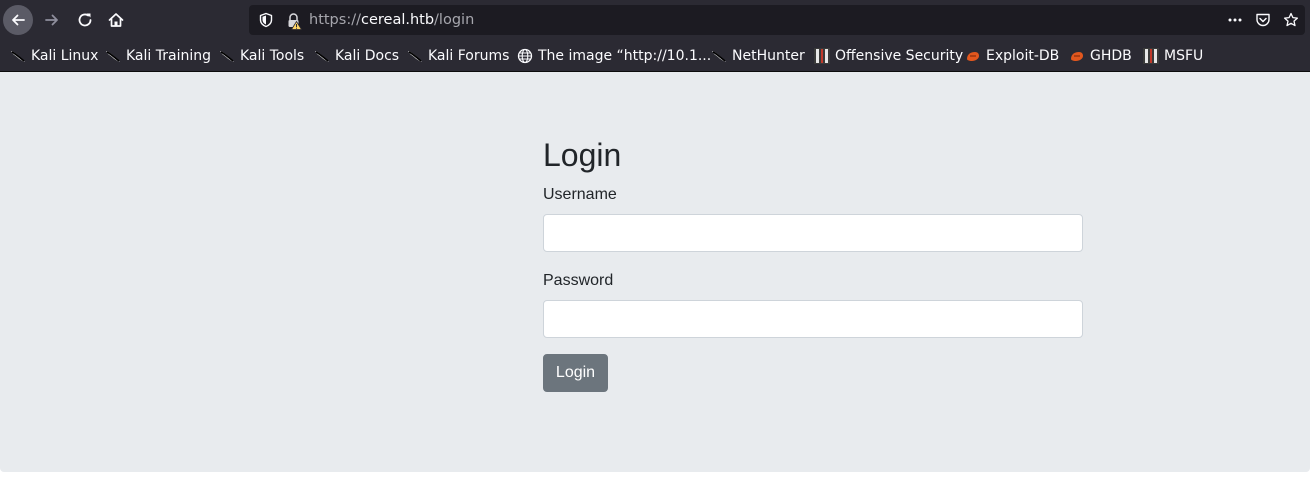 This screenshot has height=504, width=1310. Describe the element at coordinates (1111, 55) in the screenshot. I see `bookmark-label: GHDB` at that location.